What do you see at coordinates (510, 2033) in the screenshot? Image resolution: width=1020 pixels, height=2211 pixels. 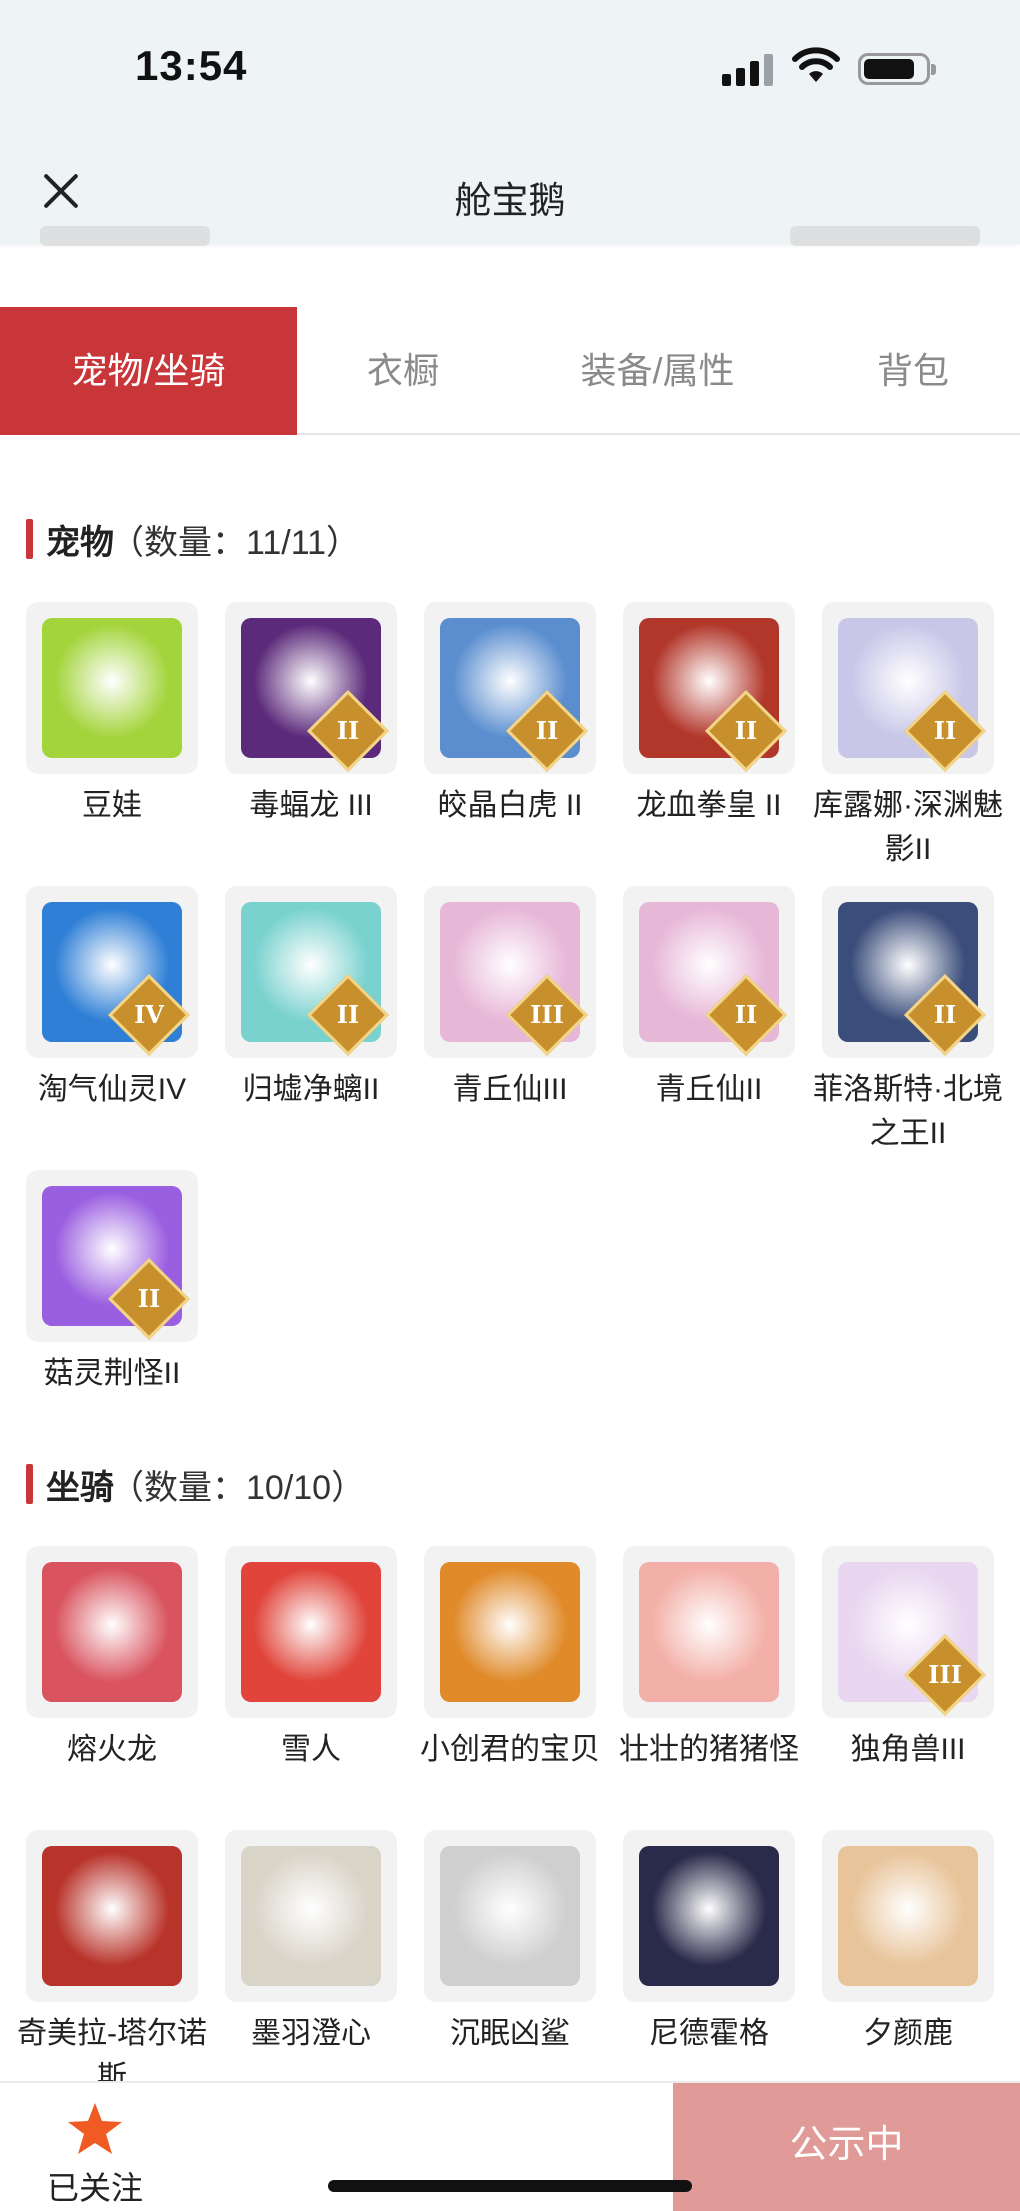 I see `item-name: 沉眠凶鲨` at bounding box center [510, 2033].